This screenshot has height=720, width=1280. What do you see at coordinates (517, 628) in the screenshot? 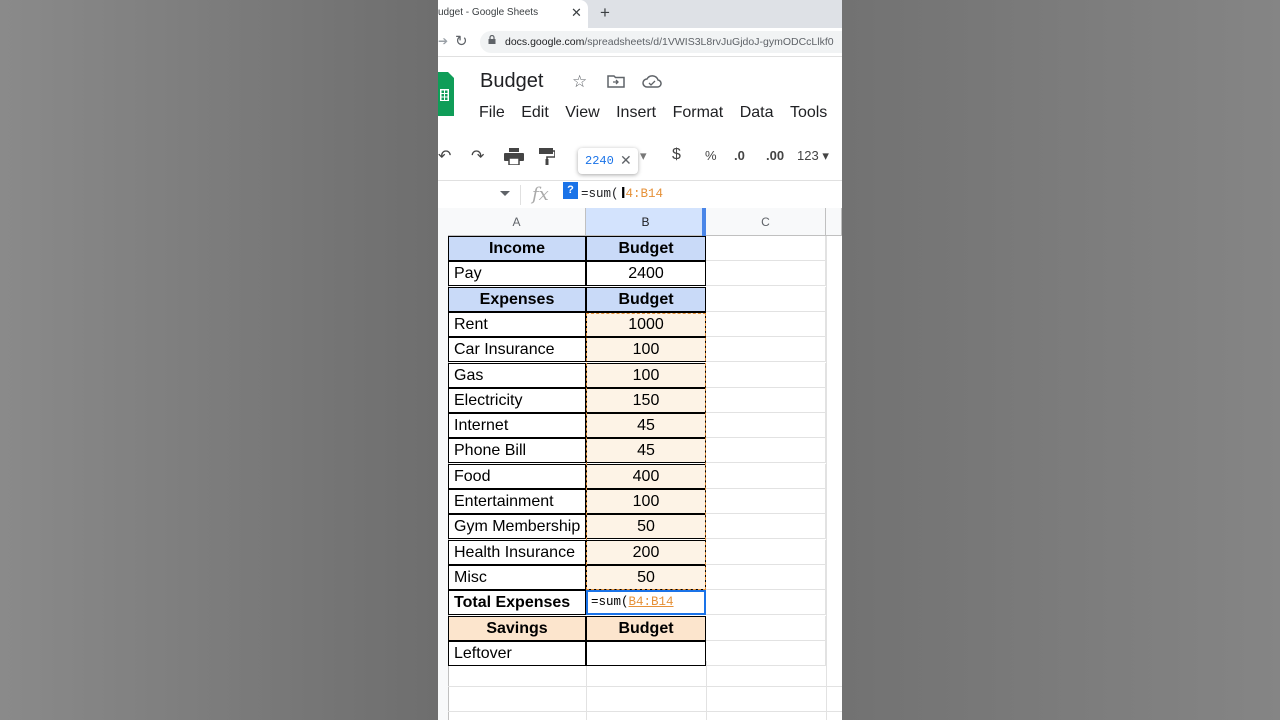
I see `cell-a: Savings` at bounding box center [517, 628].